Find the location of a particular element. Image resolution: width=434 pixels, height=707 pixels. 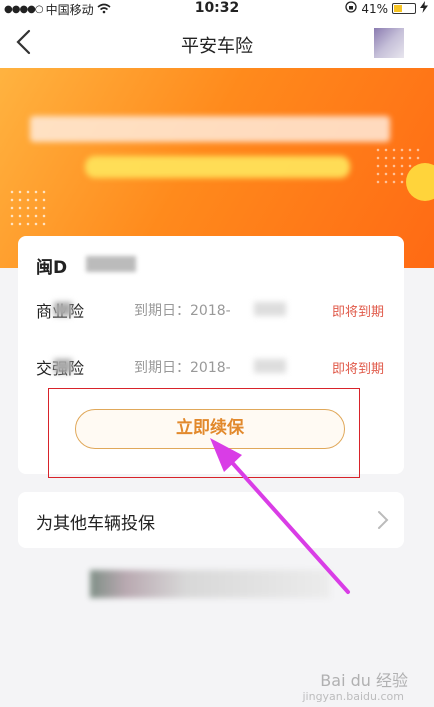

chevron-right-icon is located at coordinates (383, 520).